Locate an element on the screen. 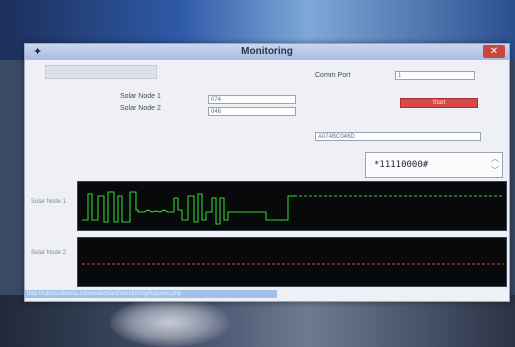 The image size is (515, 347). desktop-wallpaper-bottom is located at coordinates (257, 321).